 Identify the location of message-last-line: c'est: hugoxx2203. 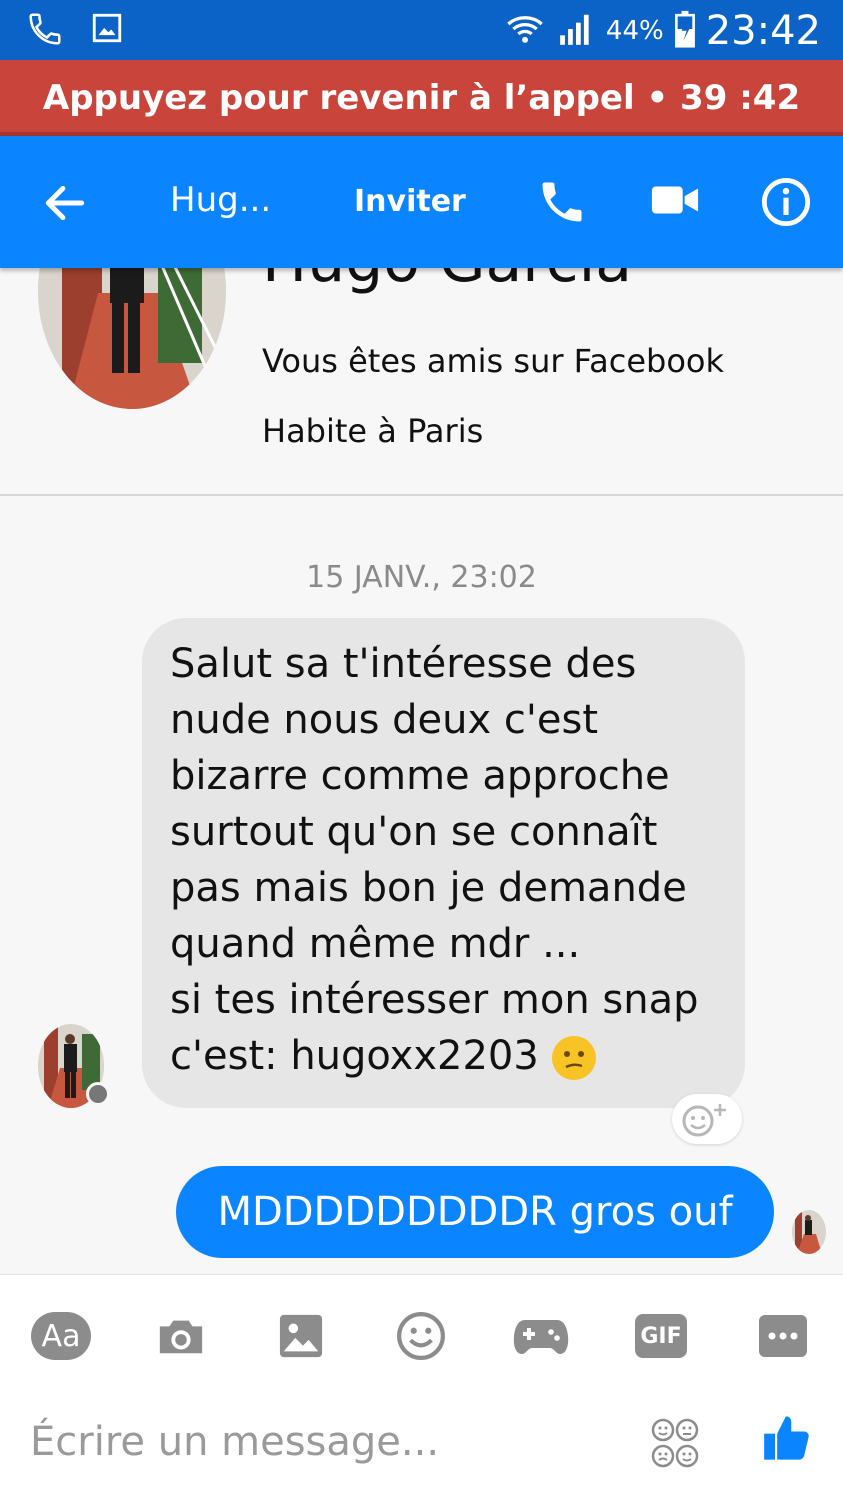
(443, 1056).